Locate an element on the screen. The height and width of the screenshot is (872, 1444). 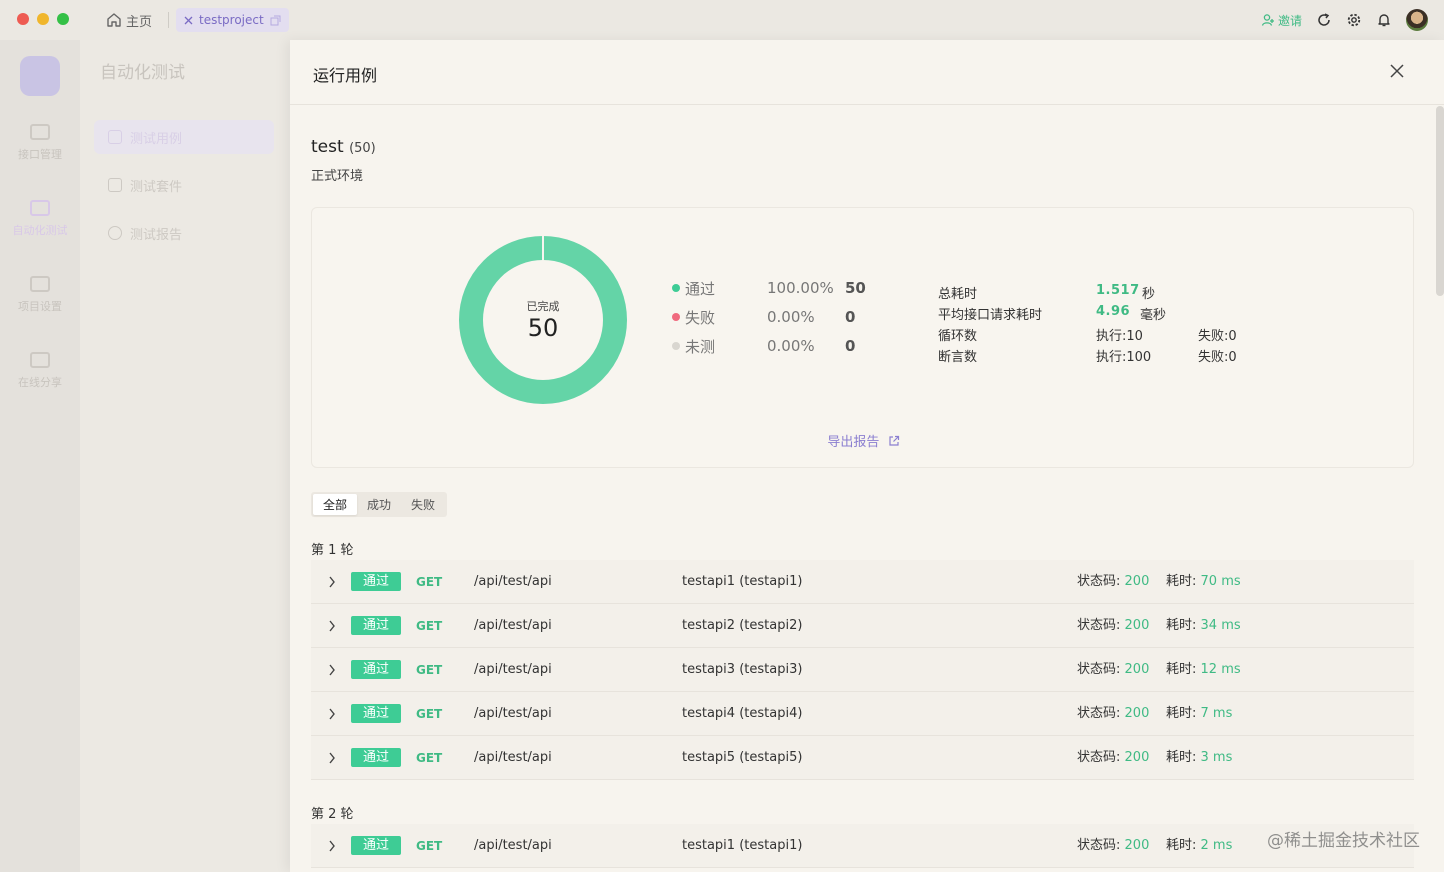
case-name: testapi2 (testapi2) is located at coordinates (742, 625).